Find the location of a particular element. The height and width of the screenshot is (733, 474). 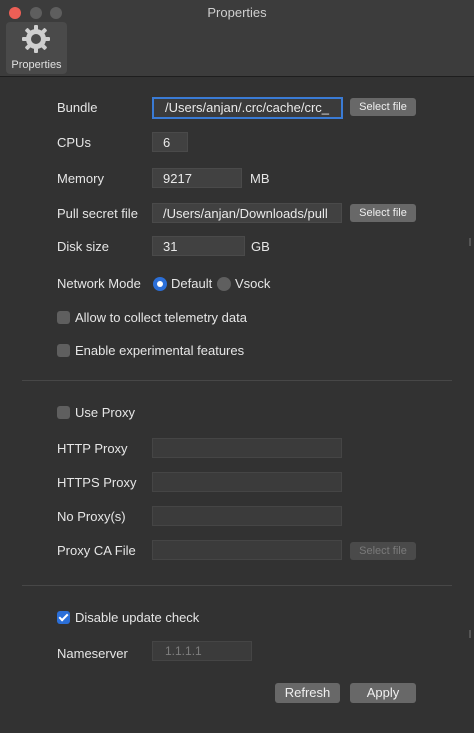

gear-icon is located at coordinates (36, 39).